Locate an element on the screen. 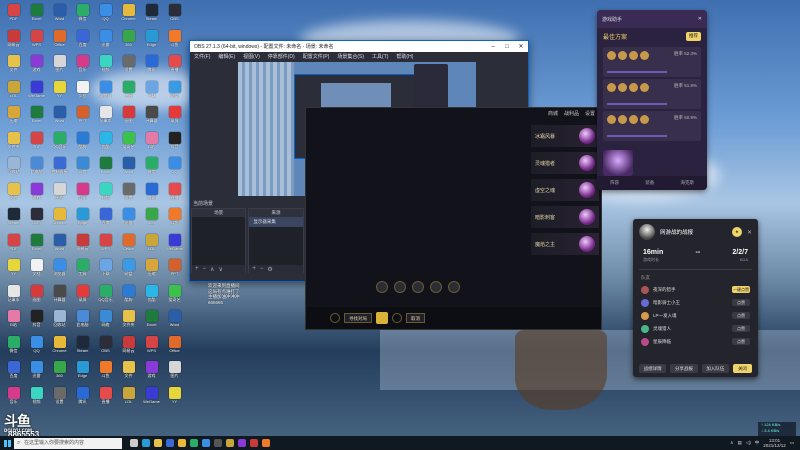 The width and height of the screenshot is (800, 450). desktop-icon: 下载 is located at coordinates (151, 92).